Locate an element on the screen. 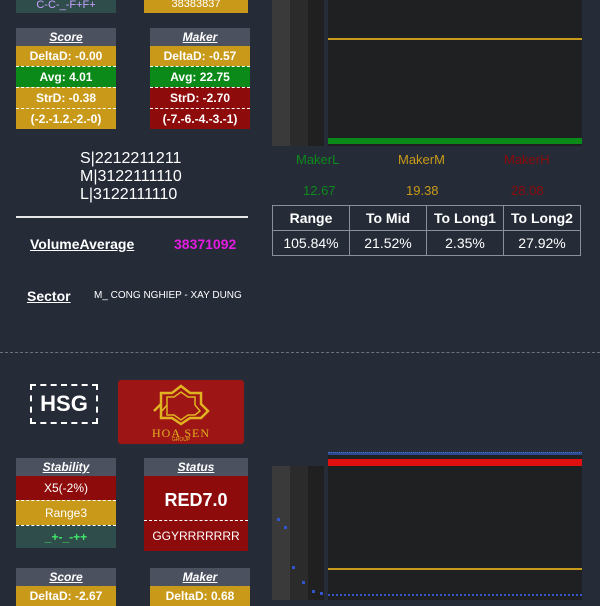 The height and width of the screenshot is (606, 600). stability-signs: _+-_-++ is located at coordinates (66, 536).